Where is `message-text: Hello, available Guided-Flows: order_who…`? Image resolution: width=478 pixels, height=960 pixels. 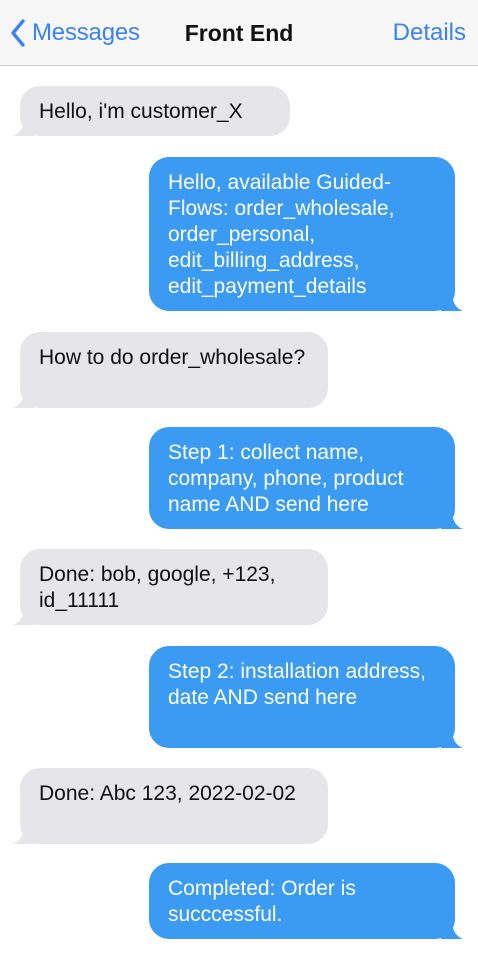
message-text: Hello, available Guided-Flows: order_who… is located at coordinates (281, 234).